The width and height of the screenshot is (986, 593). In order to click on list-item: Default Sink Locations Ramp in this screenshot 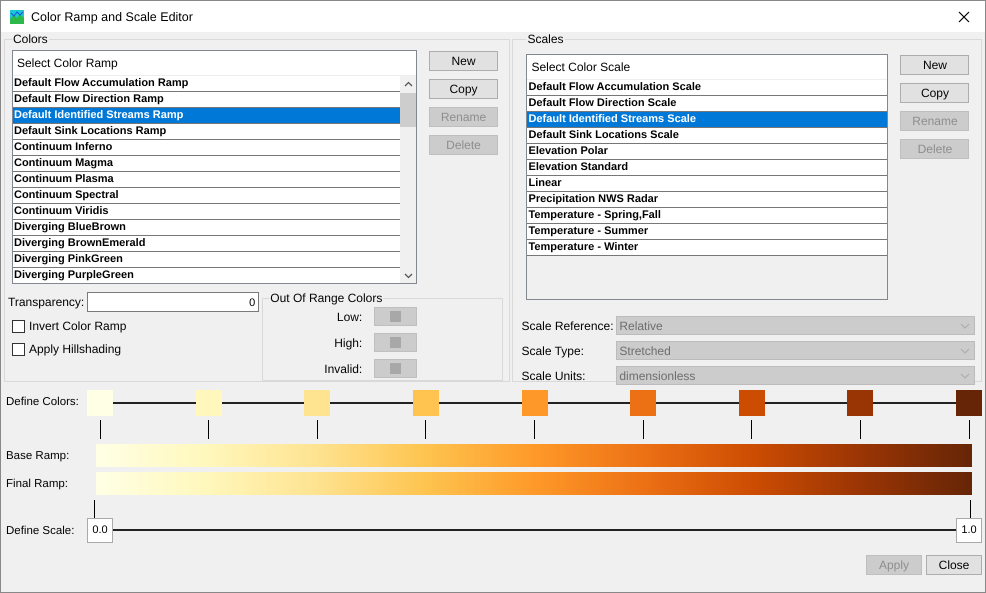, I will do `click(206, 132)`.